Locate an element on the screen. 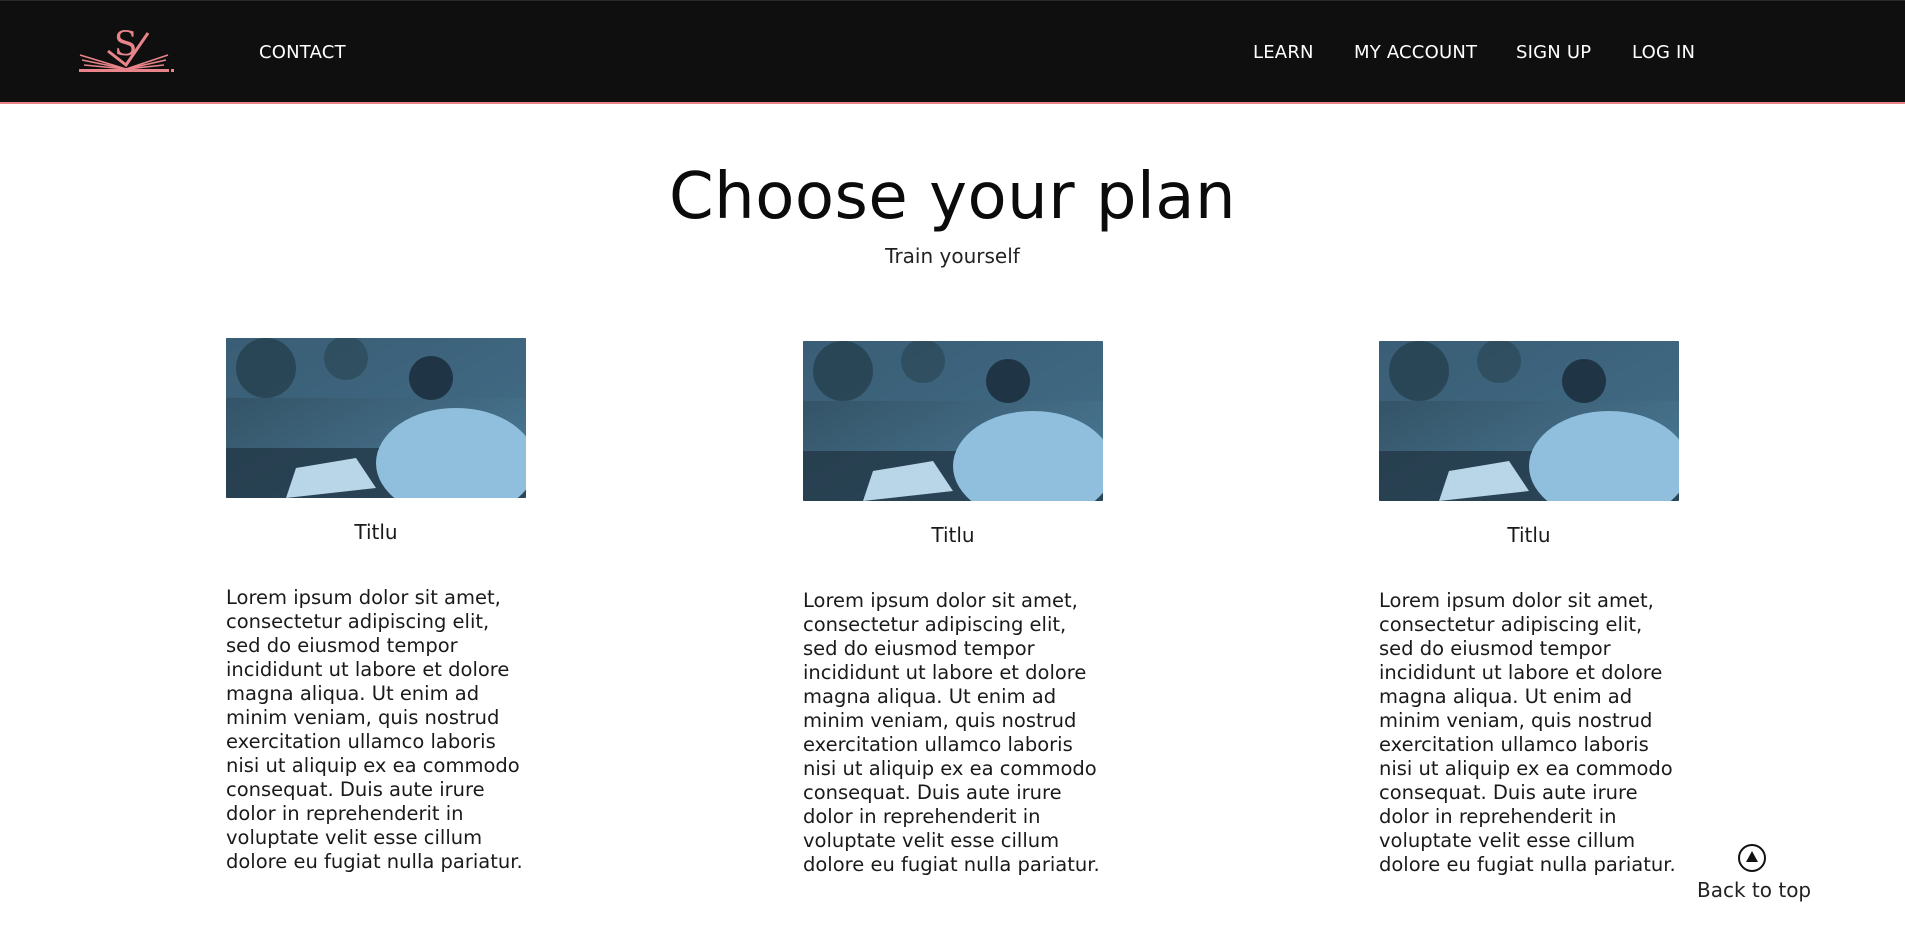 This screenshot has height=952, width=1905. page-subtitle: Train yourself is located at coordinates (952, 256).